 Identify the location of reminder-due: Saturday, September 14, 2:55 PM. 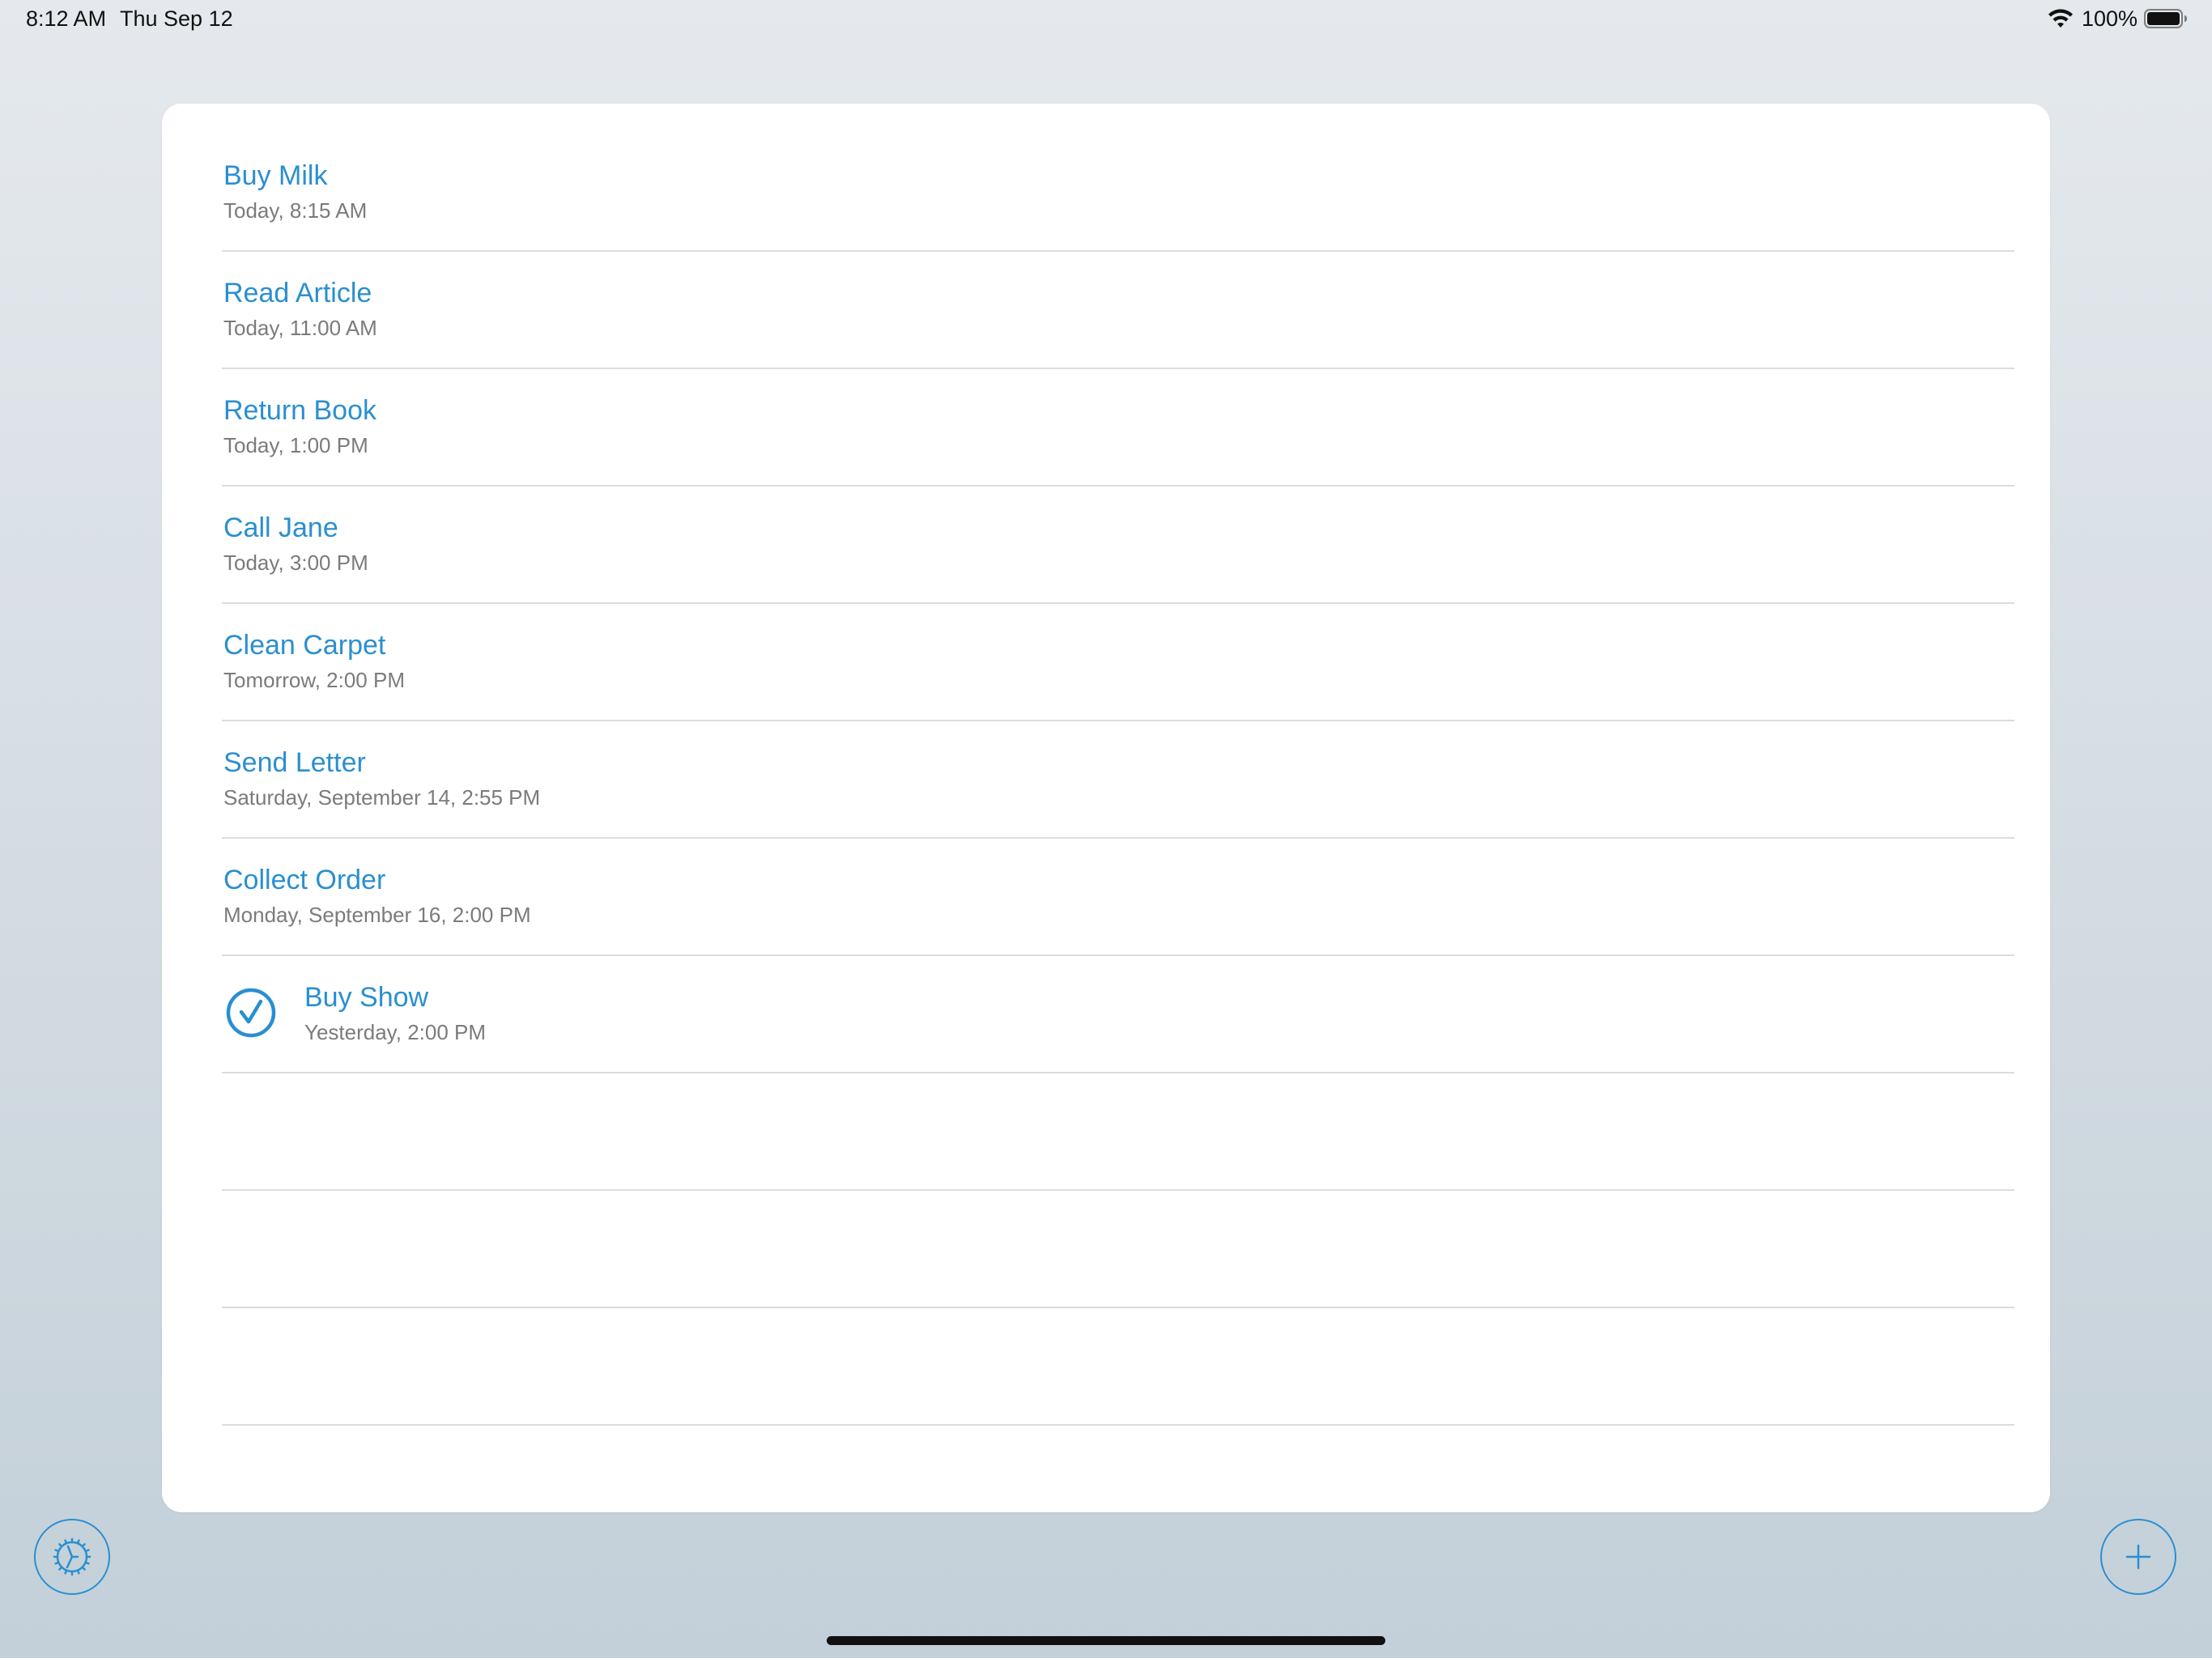
(382, 797).